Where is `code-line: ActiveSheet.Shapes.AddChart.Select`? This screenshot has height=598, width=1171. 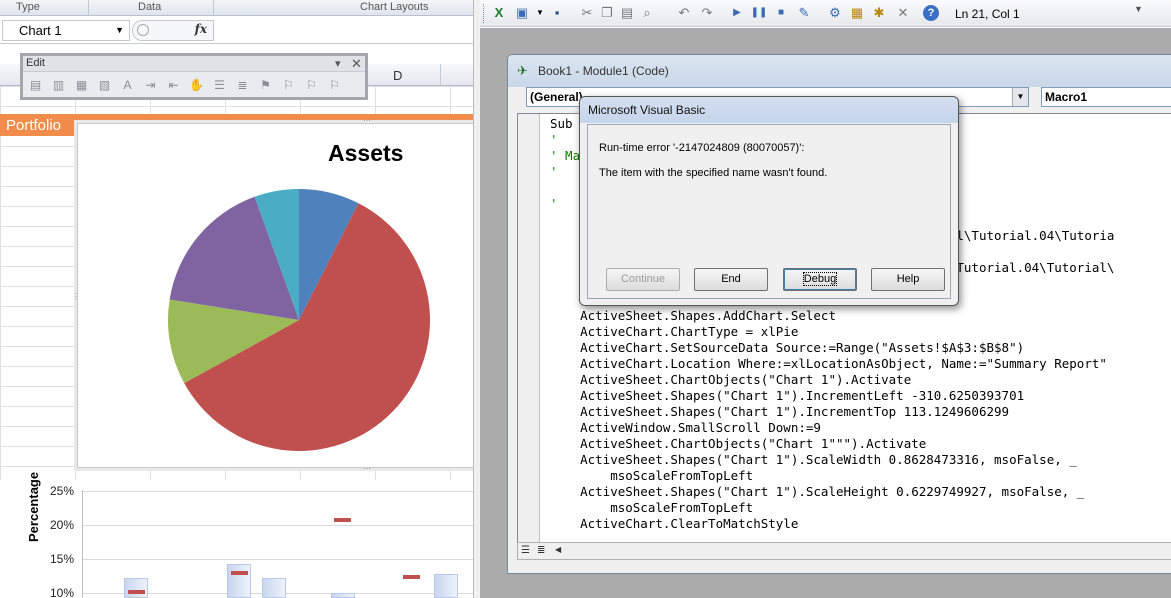 code-line: ActiveSheet.Shapes.AddChart.Select is located at coordinates (832, 316).